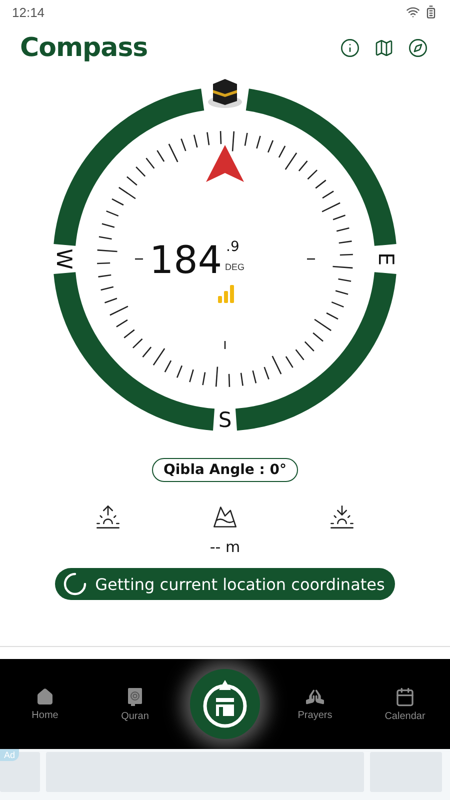 Image resolution: width=450 pixels, height=800 pixels. I want to click on direction-label: E, so click(386, 259).